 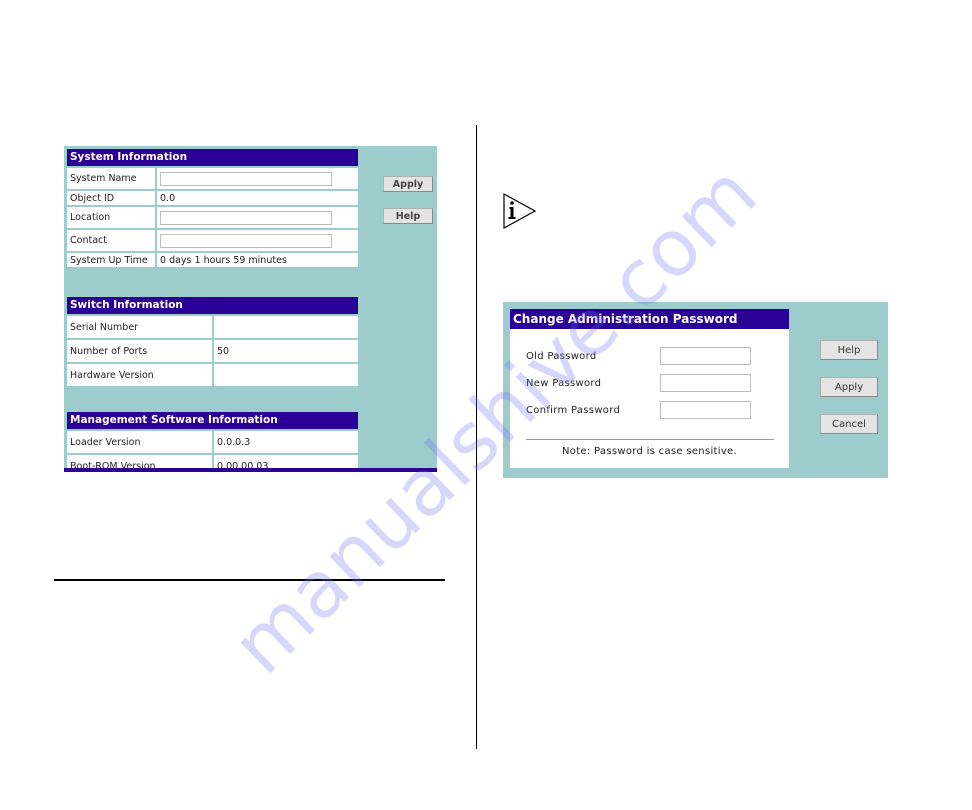 What do you see at coordinates (649, 319) in the screenshot?
I see `change-password-header: Change Administration Password` at bounding box center [649, 319].